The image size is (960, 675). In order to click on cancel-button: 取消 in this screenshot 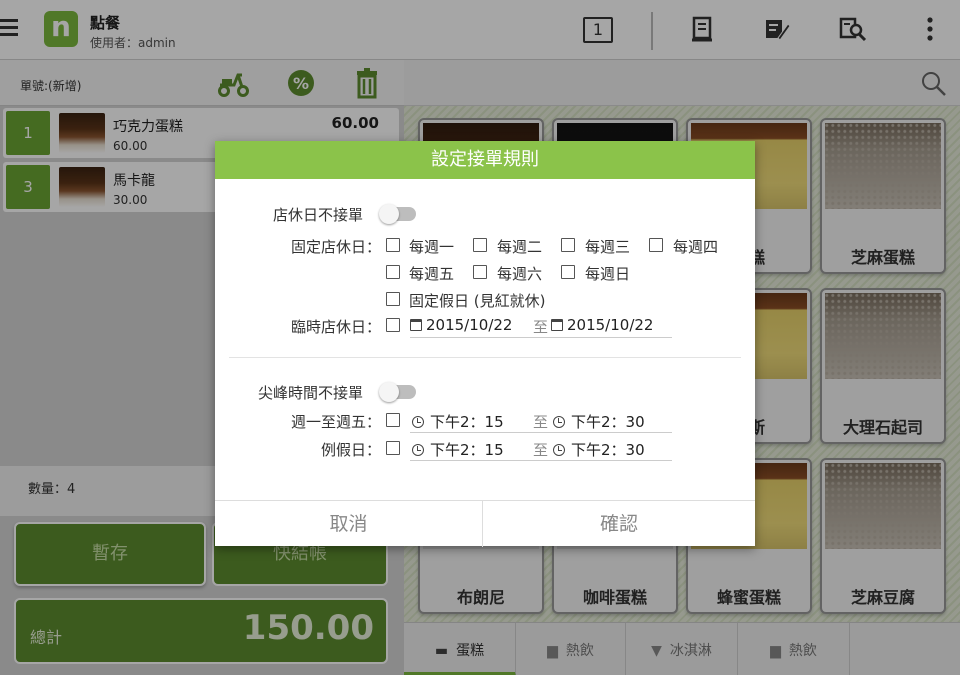, I will do `click(349, 524)`.